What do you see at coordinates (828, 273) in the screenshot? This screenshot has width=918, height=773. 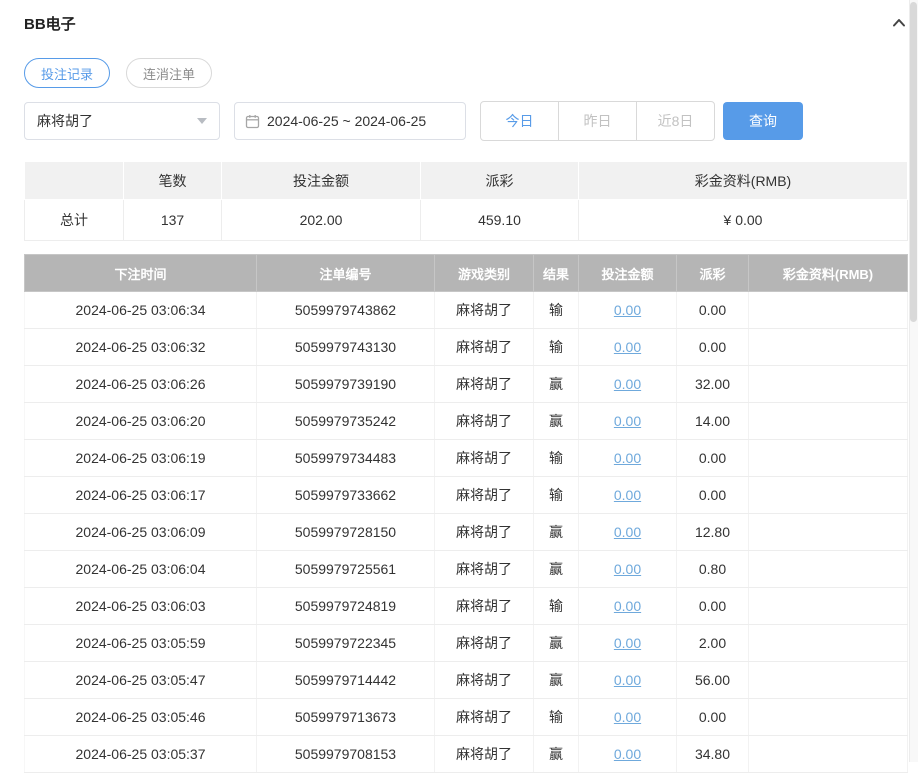 I see `col-bonus: 彩金资料(RMB)` at bounding box center [828, 273].